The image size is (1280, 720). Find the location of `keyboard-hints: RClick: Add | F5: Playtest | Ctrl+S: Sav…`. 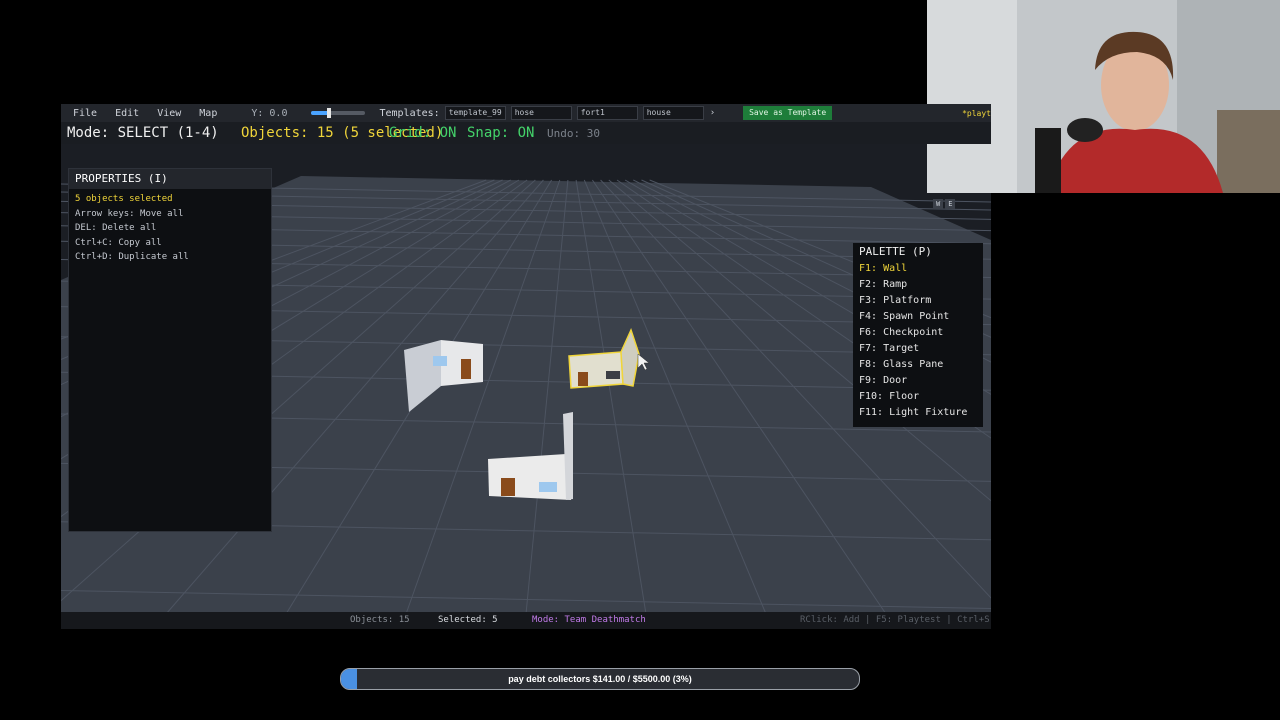

keyboard-hints: RClick: Add | F5: Playtest | Ctrl+S: Sav… is located at coordinates (895, 620).